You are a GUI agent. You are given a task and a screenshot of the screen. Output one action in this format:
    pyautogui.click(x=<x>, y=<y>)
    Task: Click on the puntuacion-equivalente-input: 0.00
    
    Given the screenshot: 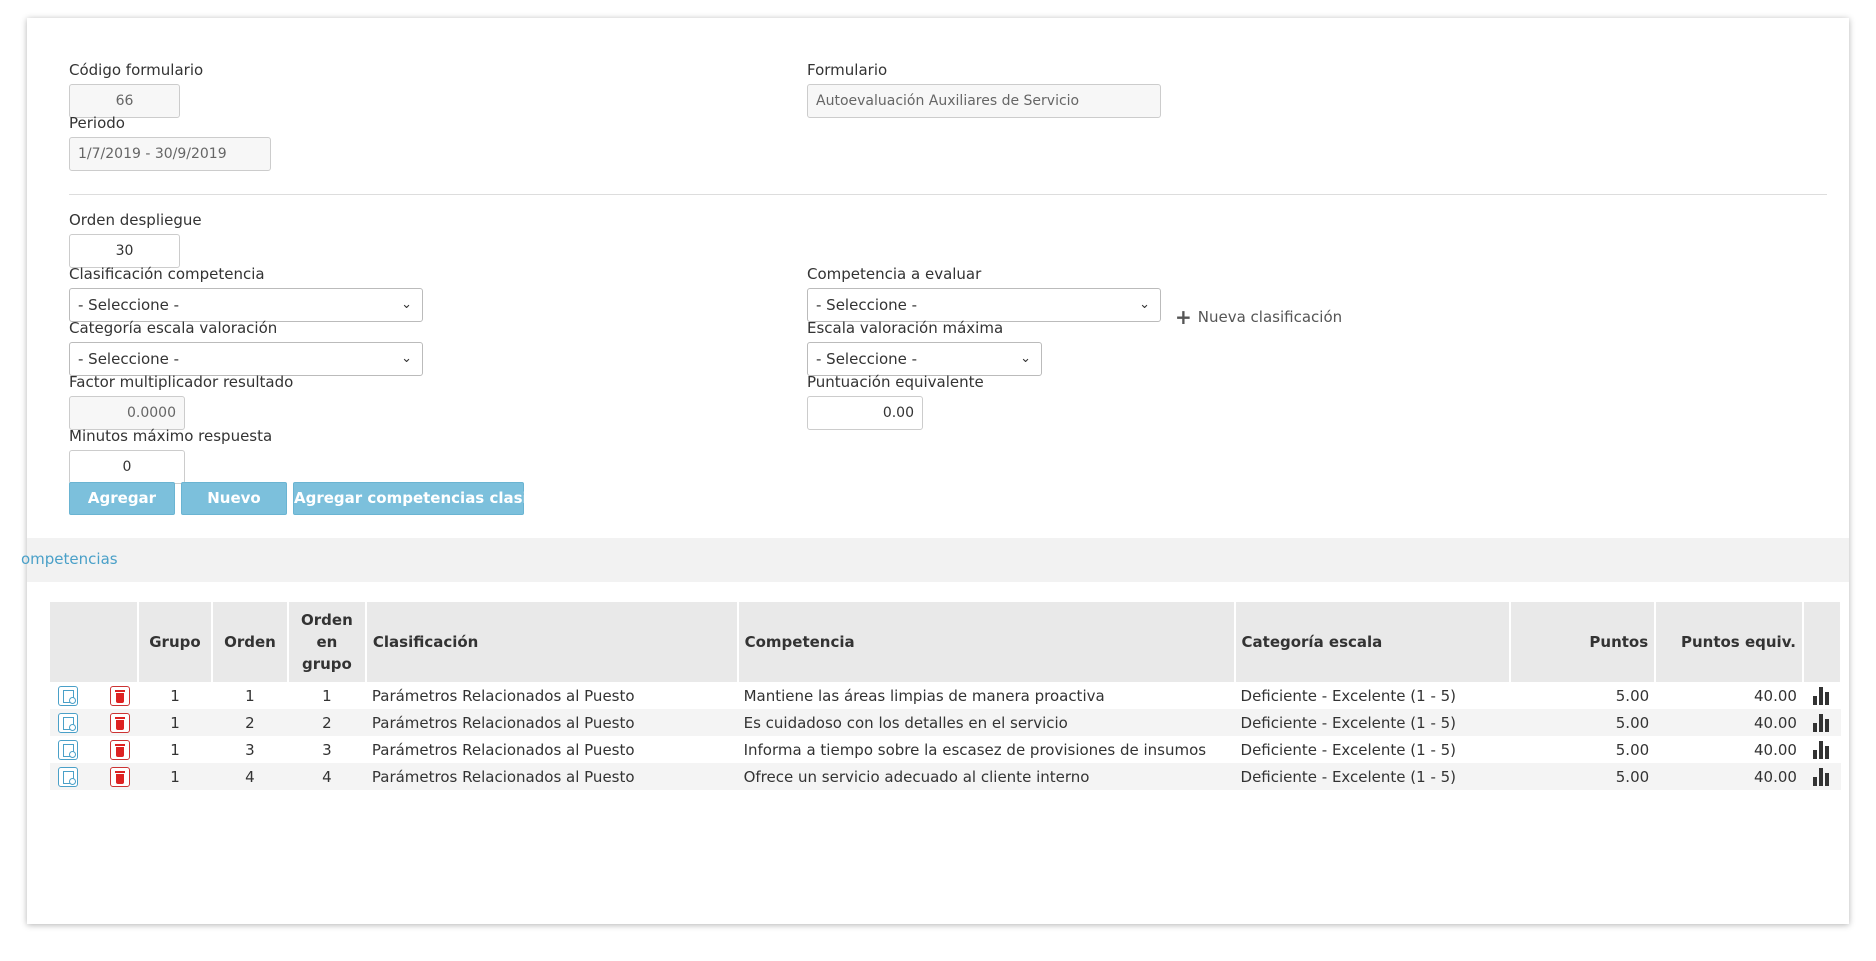 What is the action you would take?
    pyautogui.click(x=865, y=413)
    